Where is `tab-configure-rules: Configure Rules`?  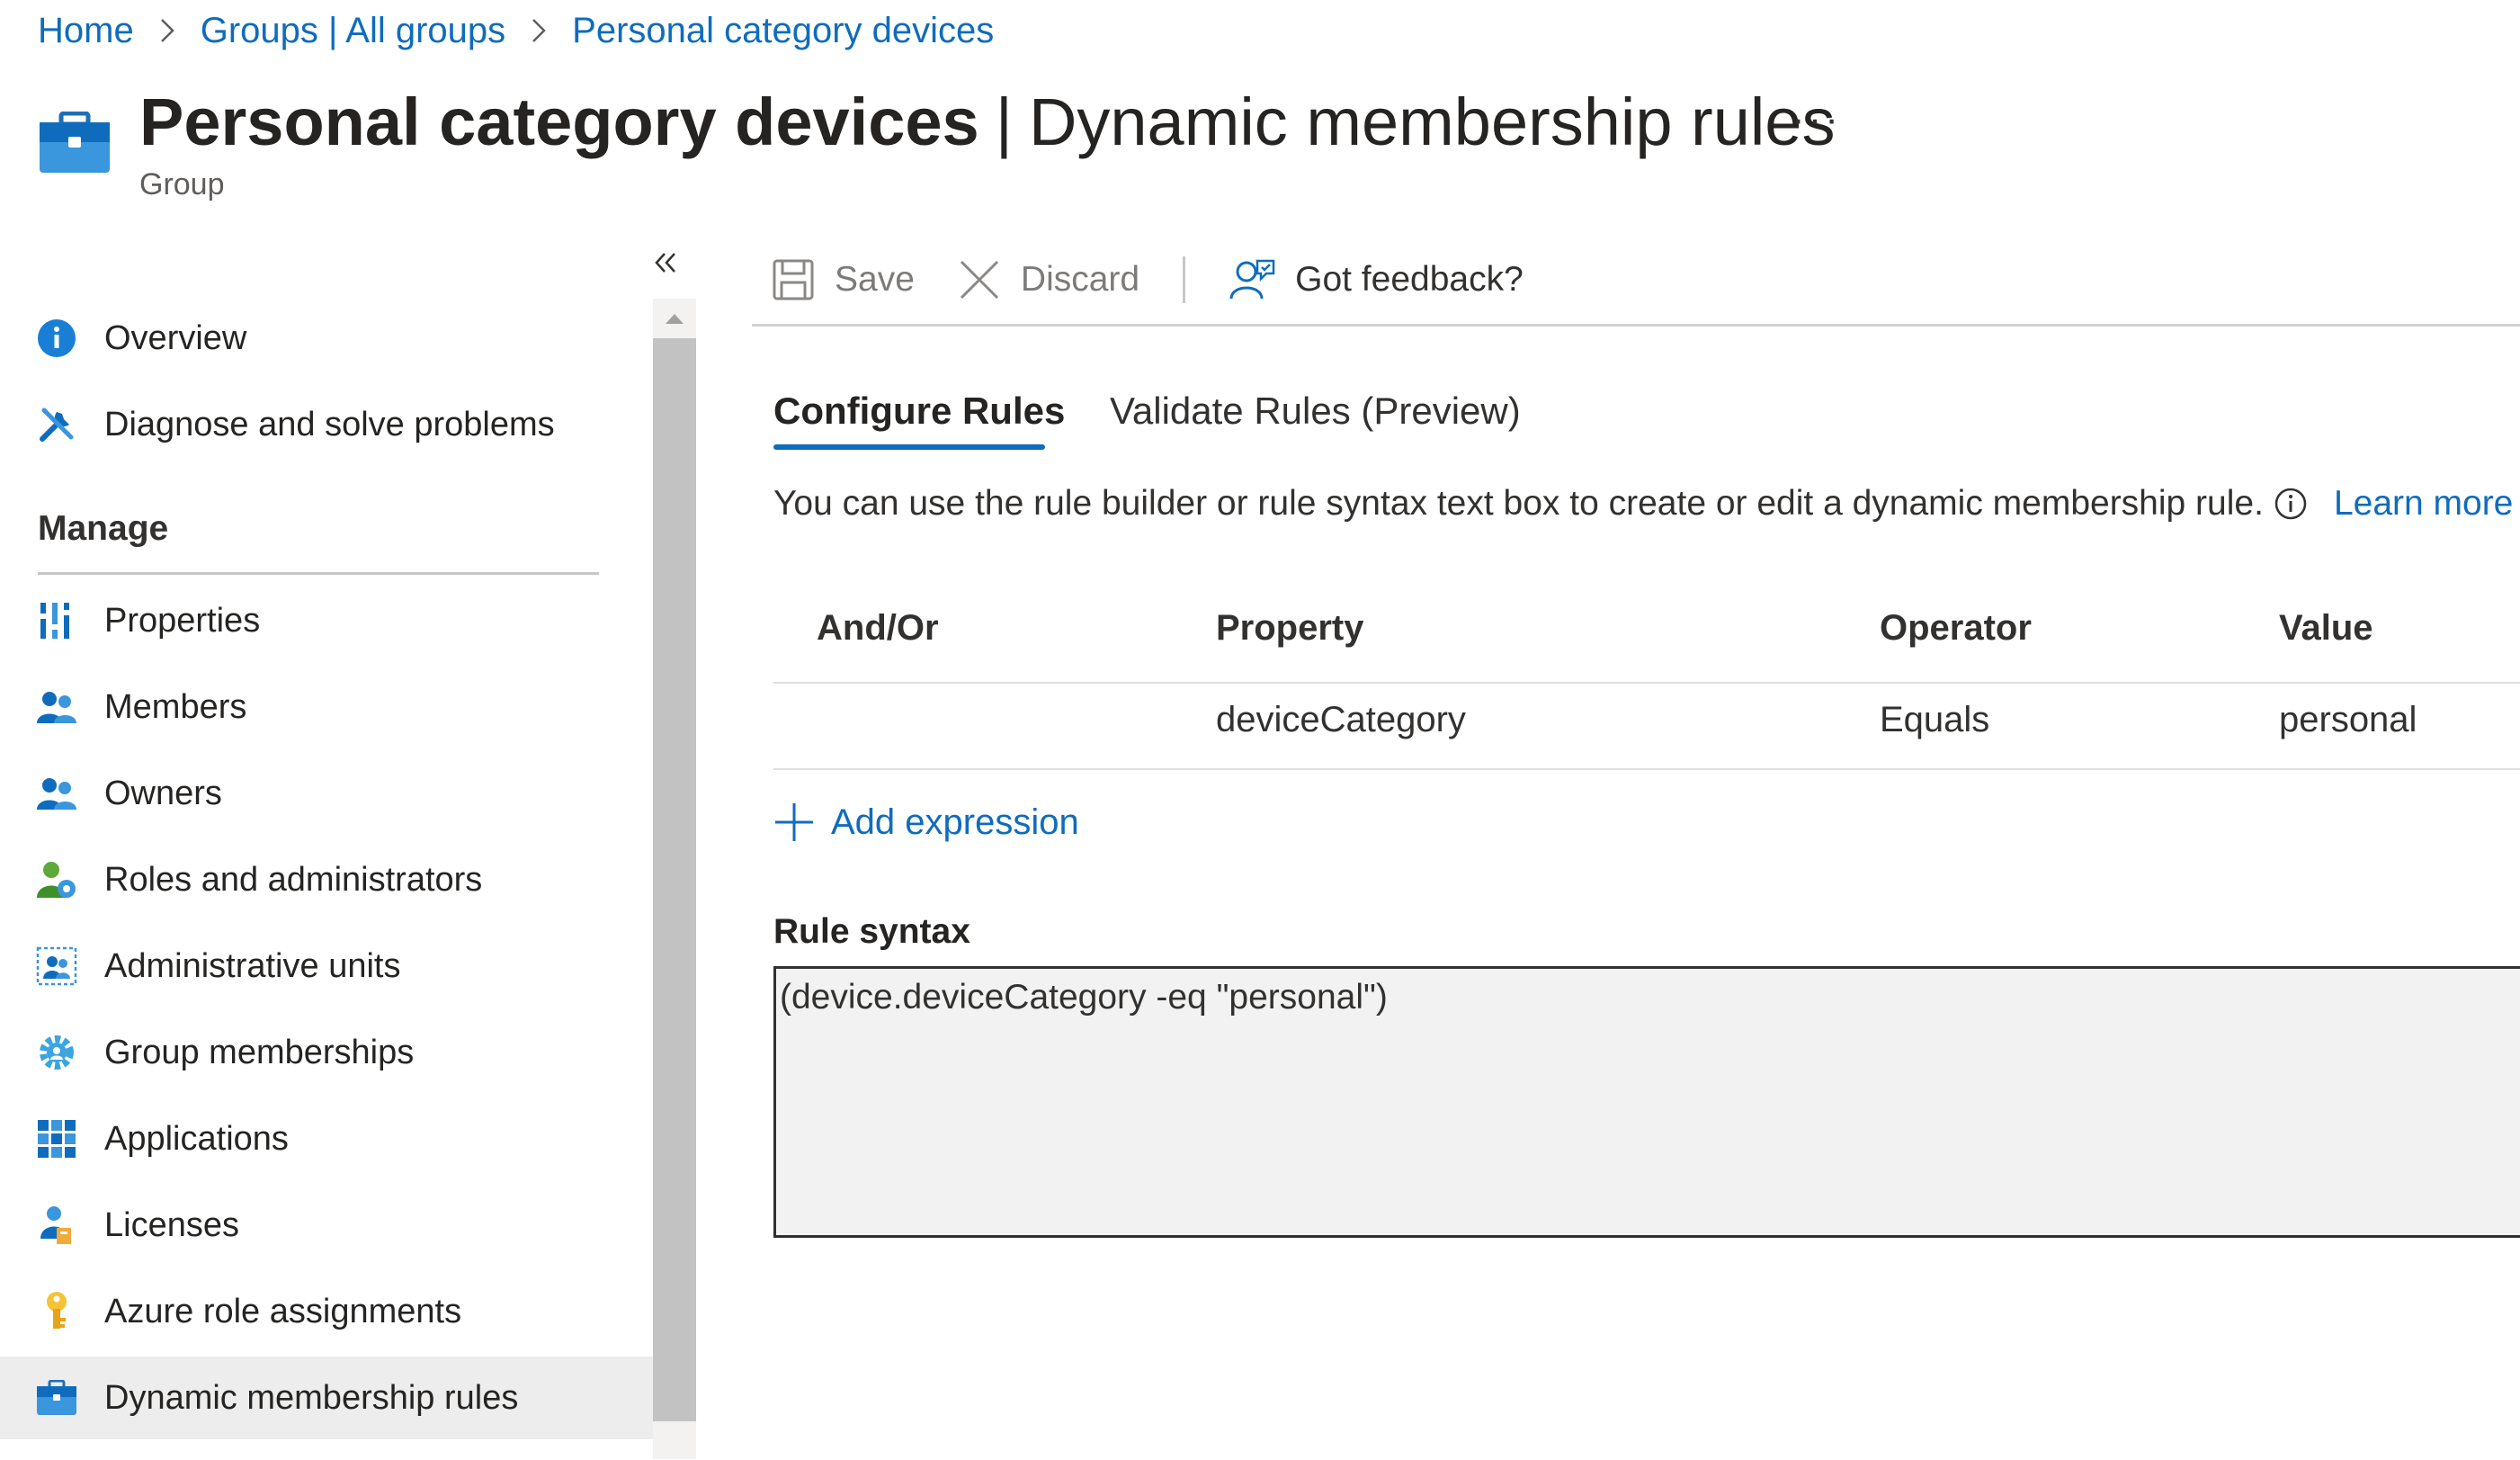 tab-configure-rules: Configure Rules is located at coordinates (919, 411).